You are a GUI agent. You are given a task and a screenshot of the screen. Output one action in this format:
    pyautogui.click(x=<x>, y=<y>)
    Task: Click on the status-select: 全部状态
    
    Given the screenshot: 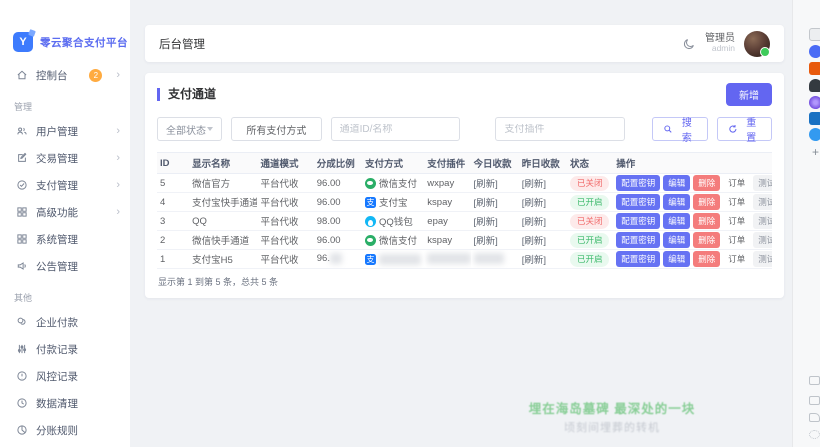 What is the action you would take?
    pyautogui.click(x=190, y=129)
    